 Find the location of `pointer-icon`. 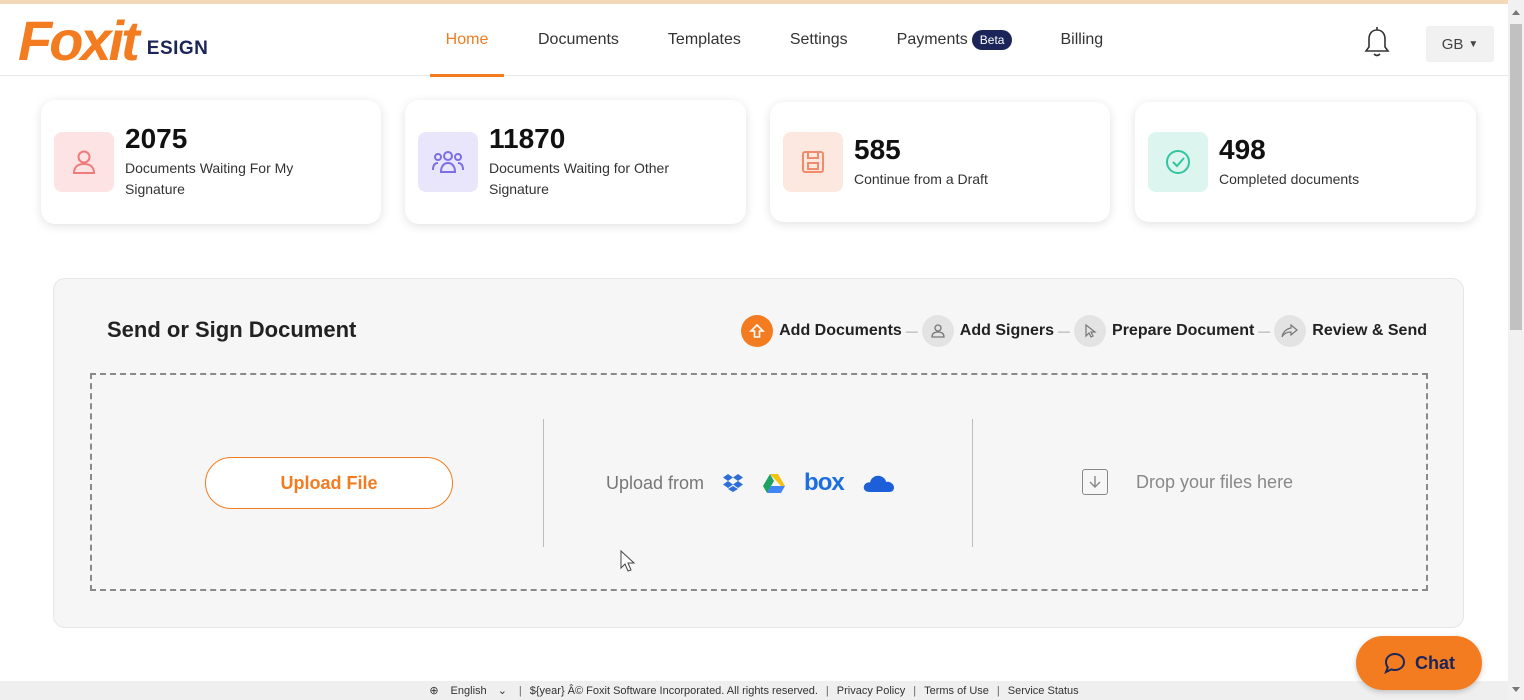

pointer-icon is located at coordinates (1090, 331).